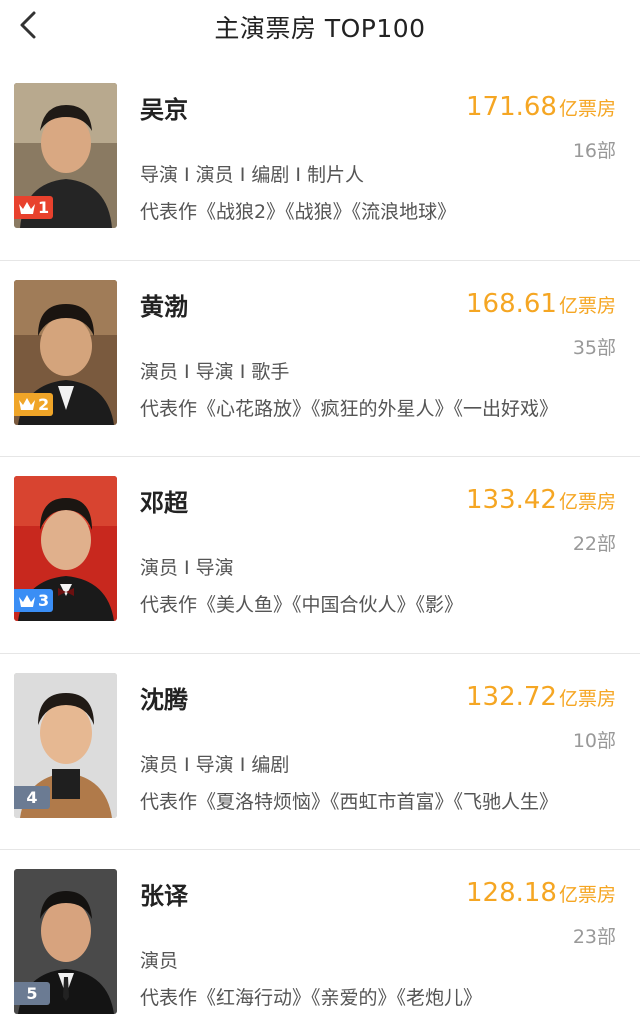  I want to click on roles-text: 演员 I 导演, so click(187, 568).